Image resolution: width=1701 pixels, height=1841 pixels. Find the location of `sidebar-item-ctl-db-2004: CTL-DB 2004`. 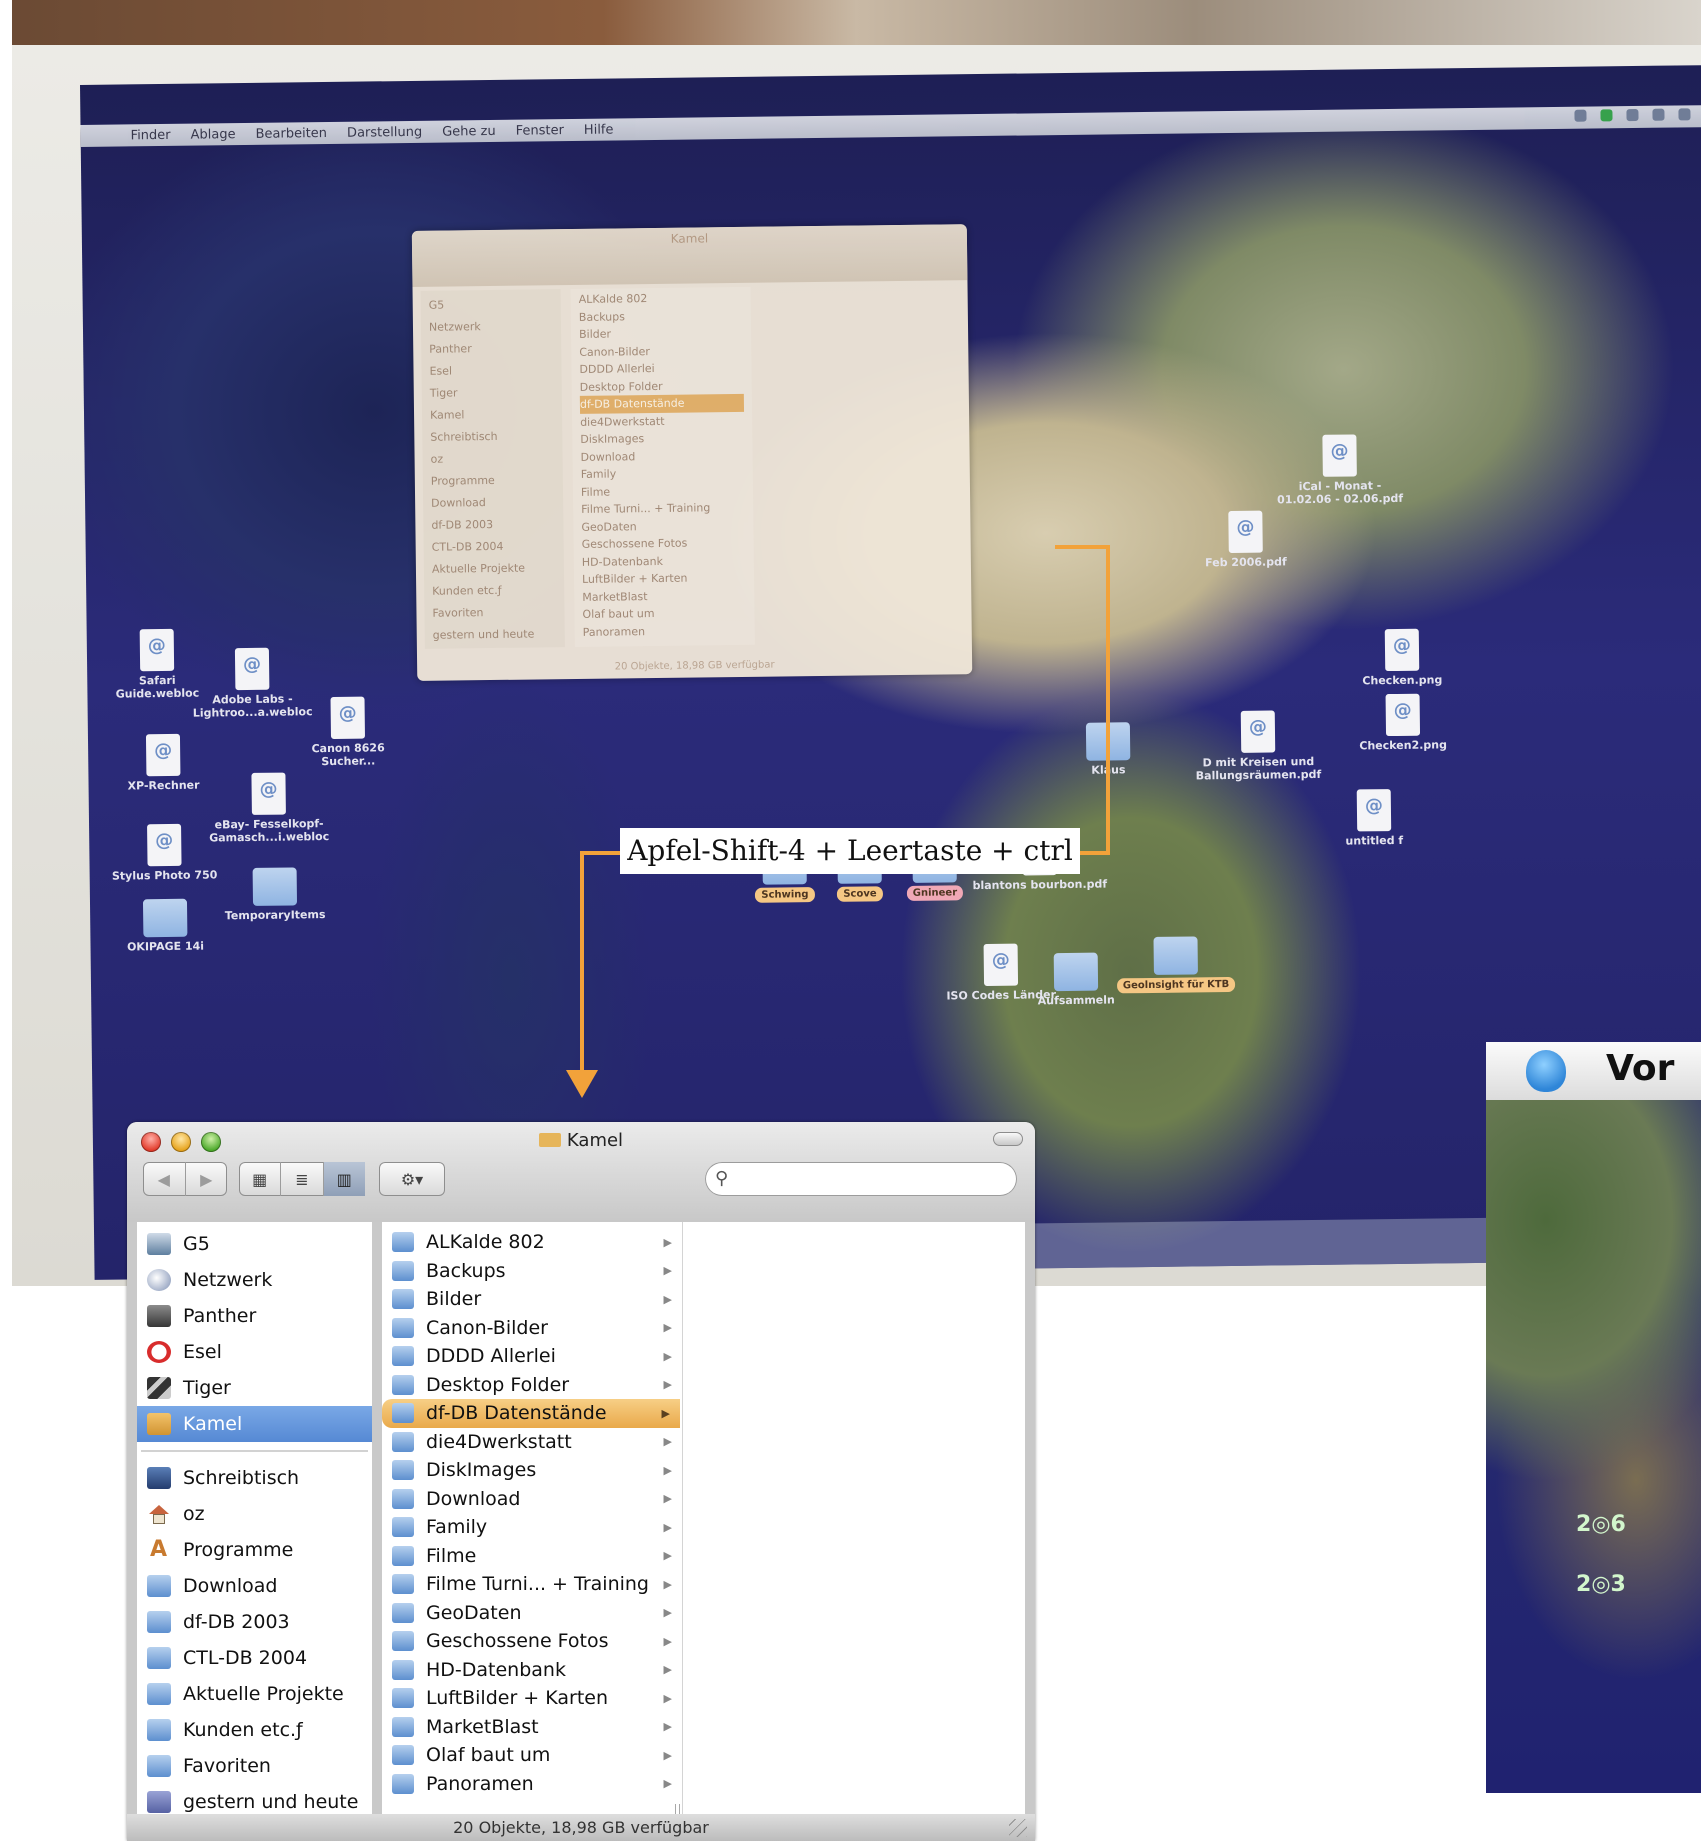

sidebar-item-ctl-db-2004: CTL-DB 2004 is located at coordinates (254, 1658).